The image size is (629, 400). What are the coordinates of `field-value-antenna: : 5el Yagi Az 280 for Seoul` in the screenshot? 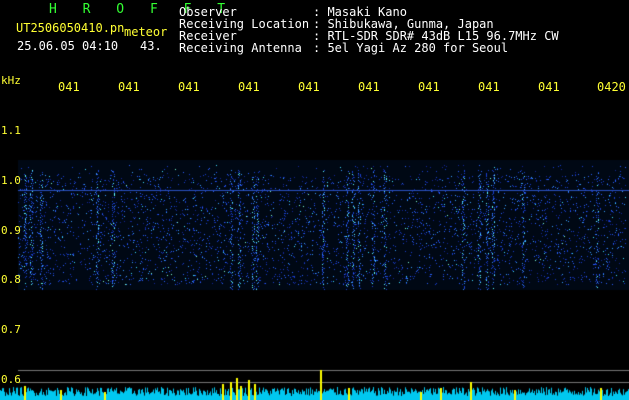 It's located at (411, 48).